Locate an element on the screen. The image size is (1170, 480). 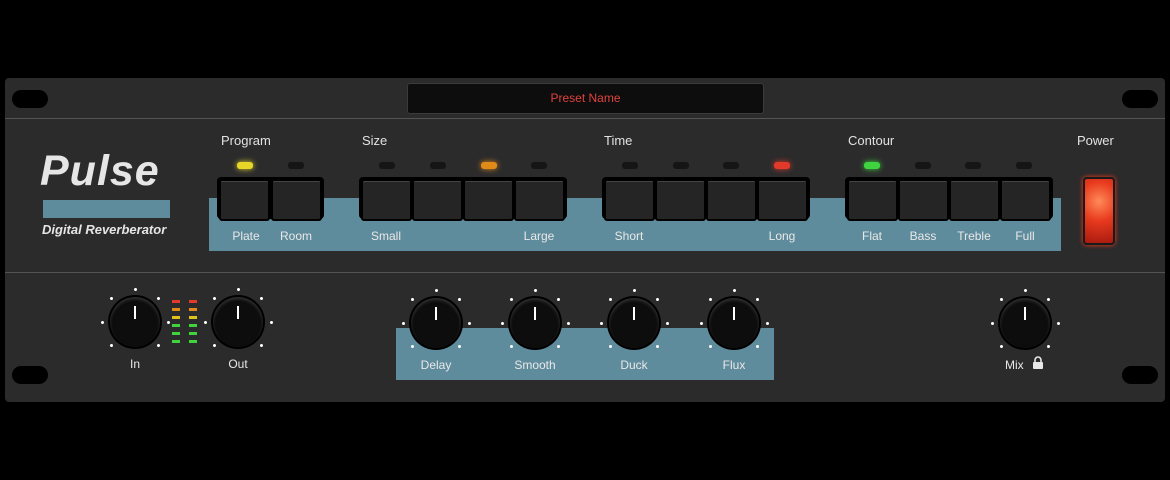
program-plate-led is located at coordinates (245, 165).